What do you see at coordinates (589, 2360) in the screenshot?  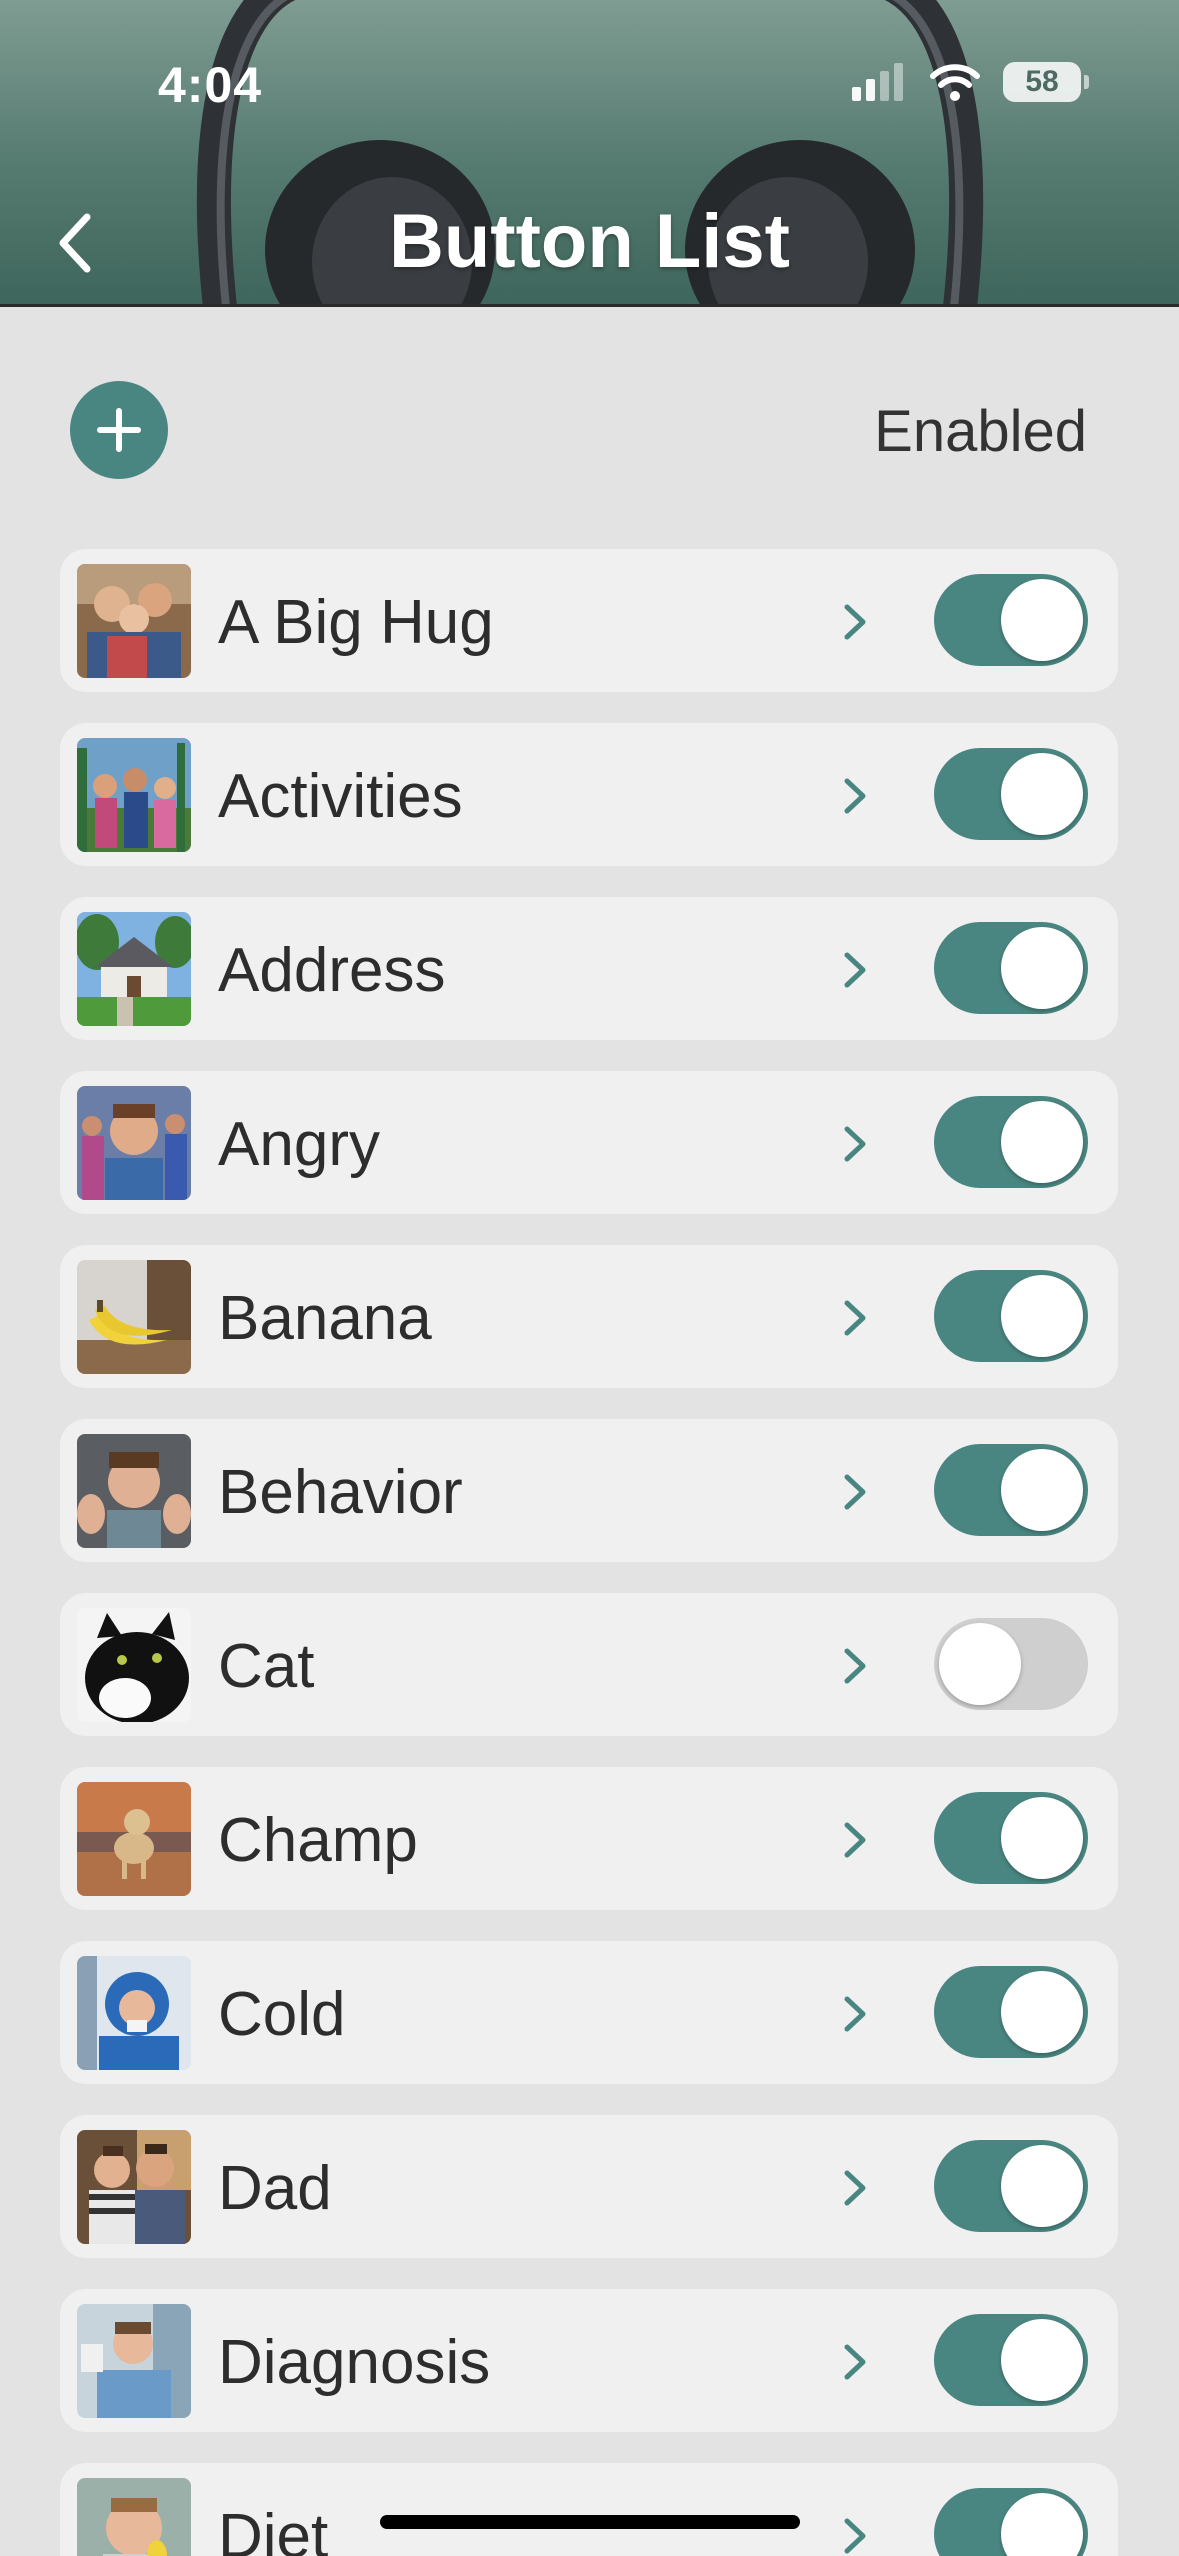 I see `button-row: Diagnosis` at bounding box center [589, 2360].